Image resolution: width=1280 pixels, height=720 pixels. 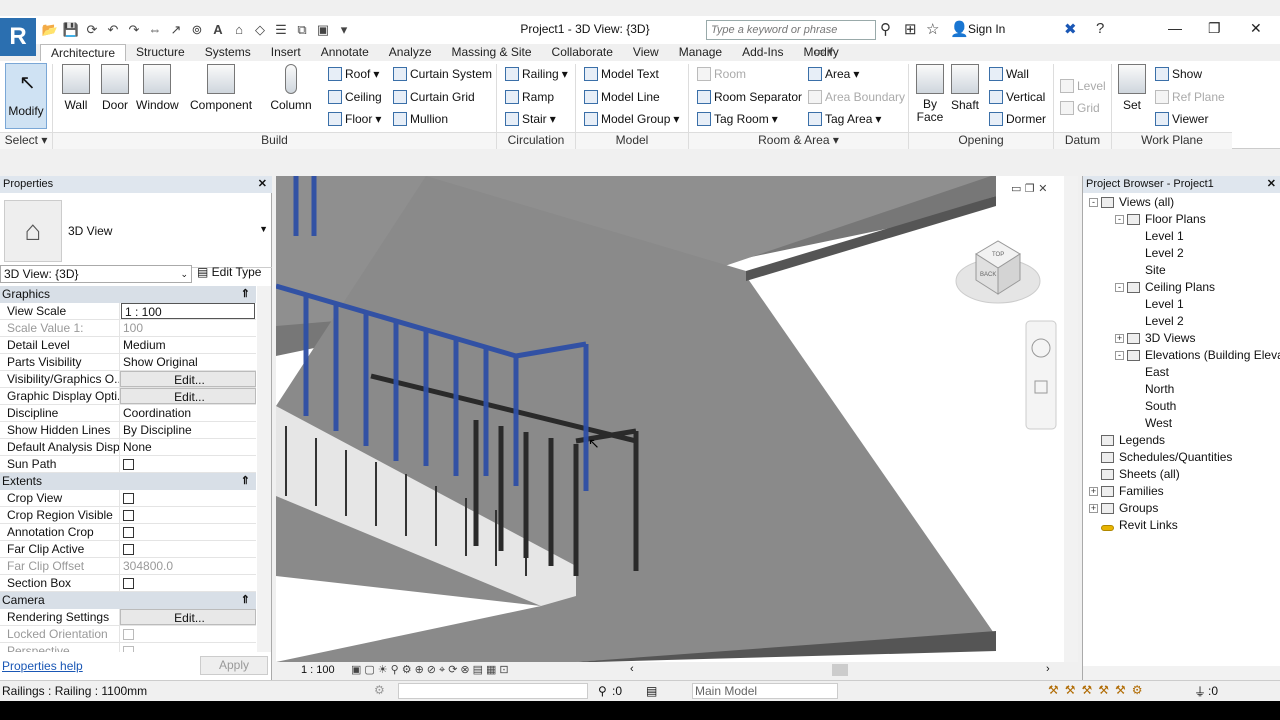 What do you see at coordinates (765, 691) in the screenshot?
I see `design-option-dropdown: Main Model` at bounding box center [765, 691].